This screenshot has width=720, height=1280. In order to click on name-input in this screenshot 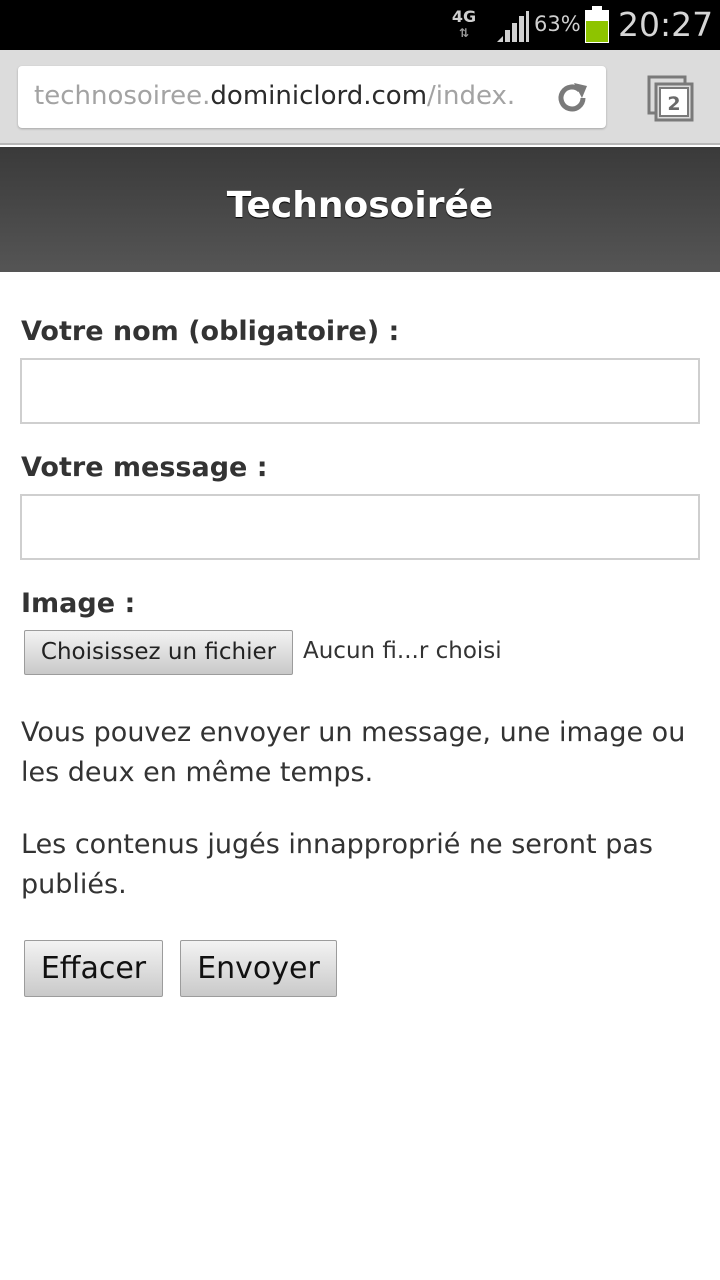, I will do `click(360, 391)`.